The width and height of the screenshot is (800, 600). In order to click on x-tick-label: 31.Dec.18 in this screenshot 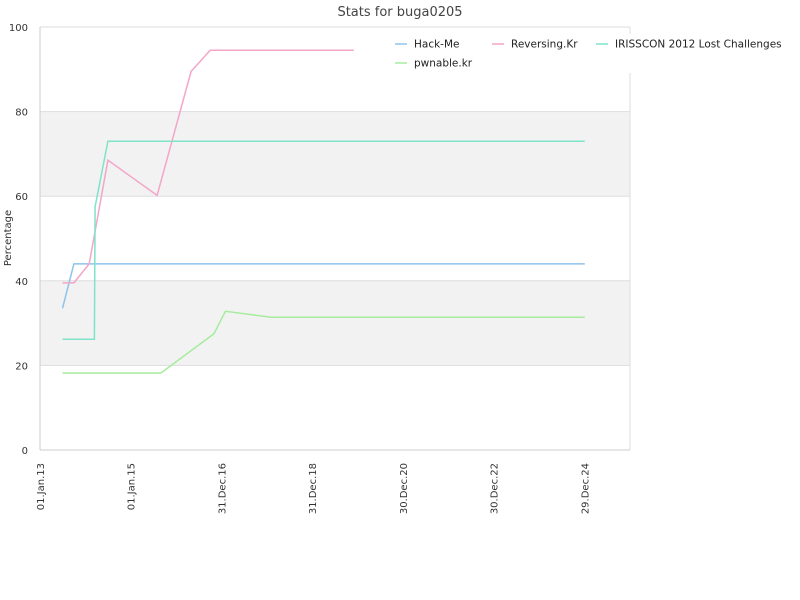, I will do `click(313, 488)`.